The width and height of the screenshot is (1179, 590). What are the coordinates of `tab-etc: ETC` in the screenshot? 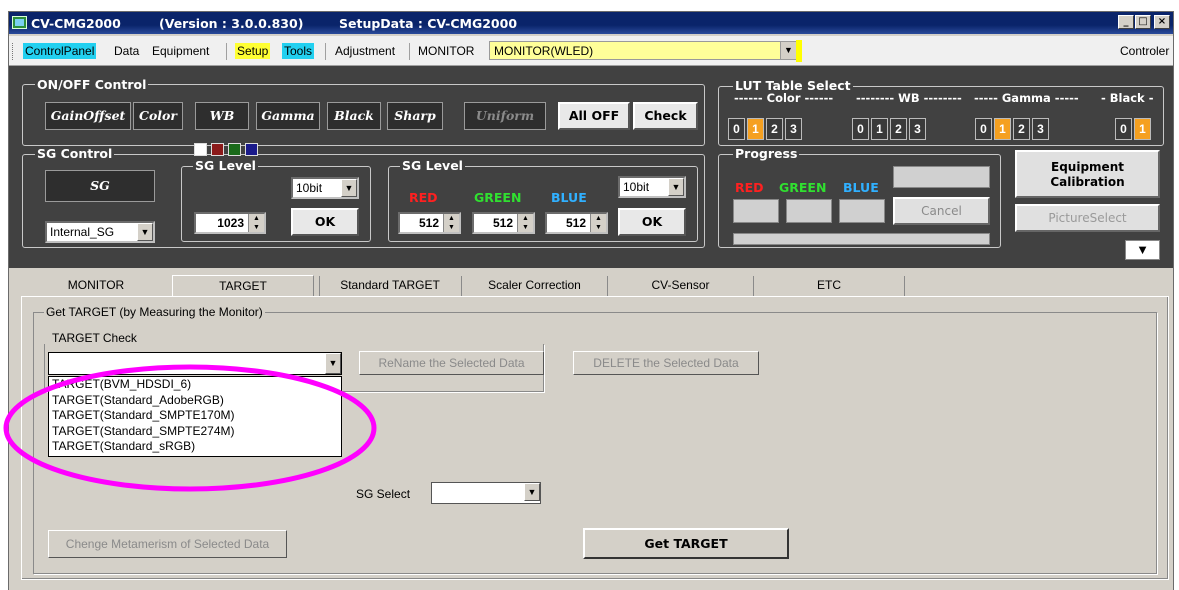 It's located at (829, 286).